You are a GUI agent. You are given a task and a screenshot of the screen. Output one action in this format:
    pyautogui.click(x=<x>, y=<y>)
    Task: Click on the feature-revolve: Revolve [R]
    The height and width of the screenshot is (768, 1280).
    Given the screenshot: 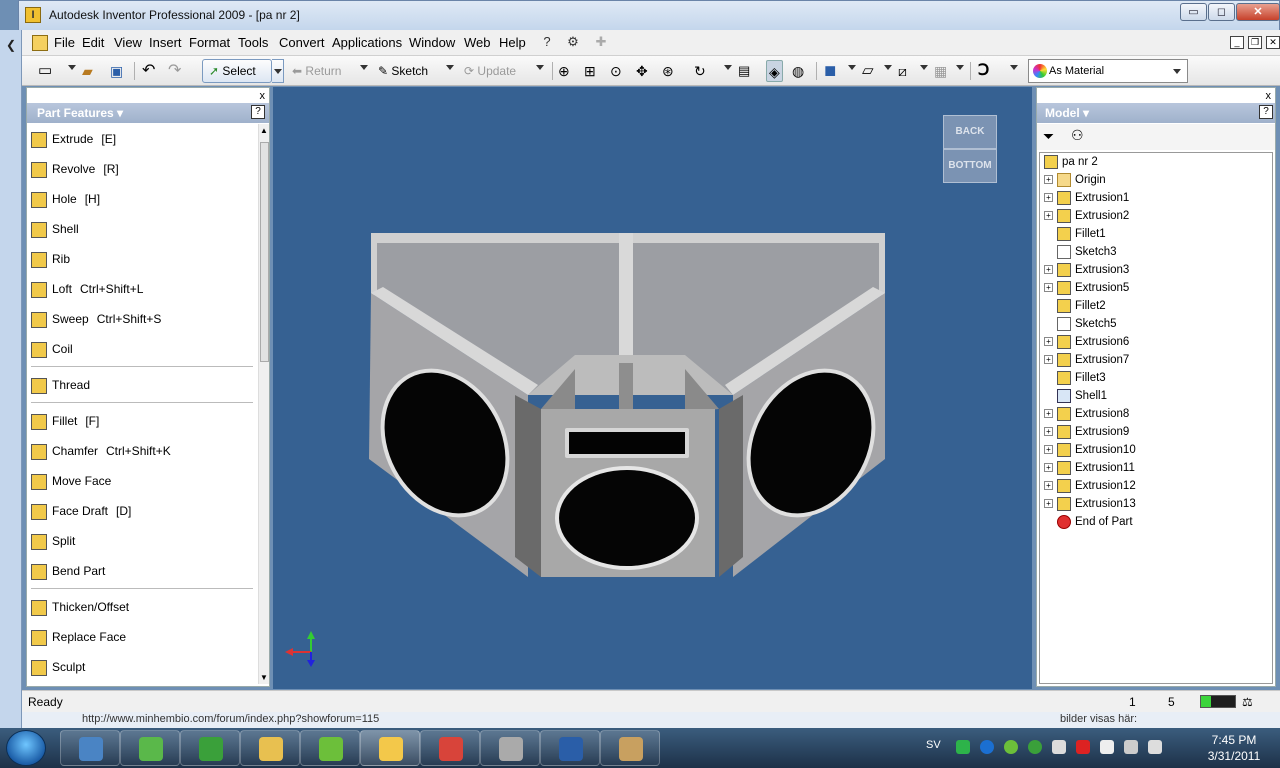 What is the action you would take?
    pyautogui.click(x=75, y=169)
    